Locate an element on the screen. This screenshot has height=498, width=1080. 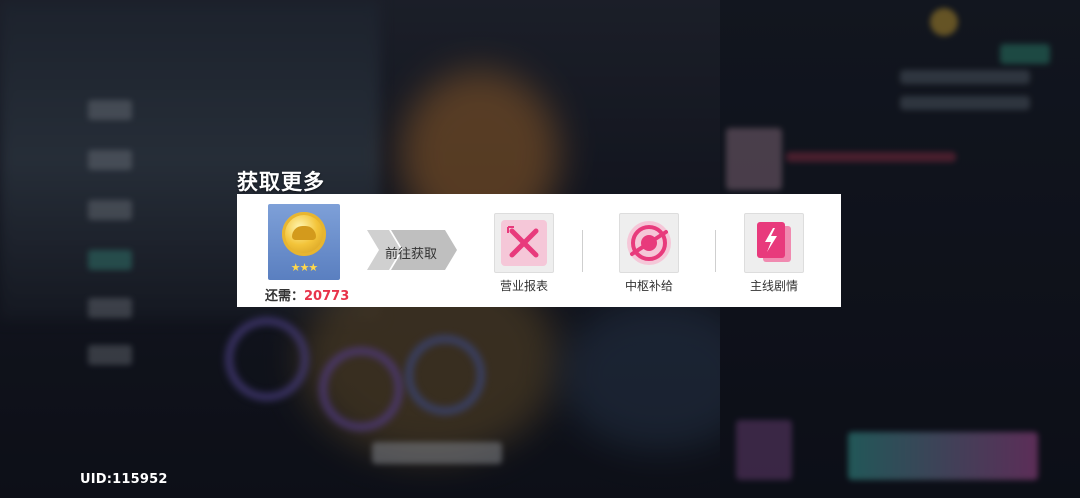
supply-stamp-icon is located at coordinates (649, 243).